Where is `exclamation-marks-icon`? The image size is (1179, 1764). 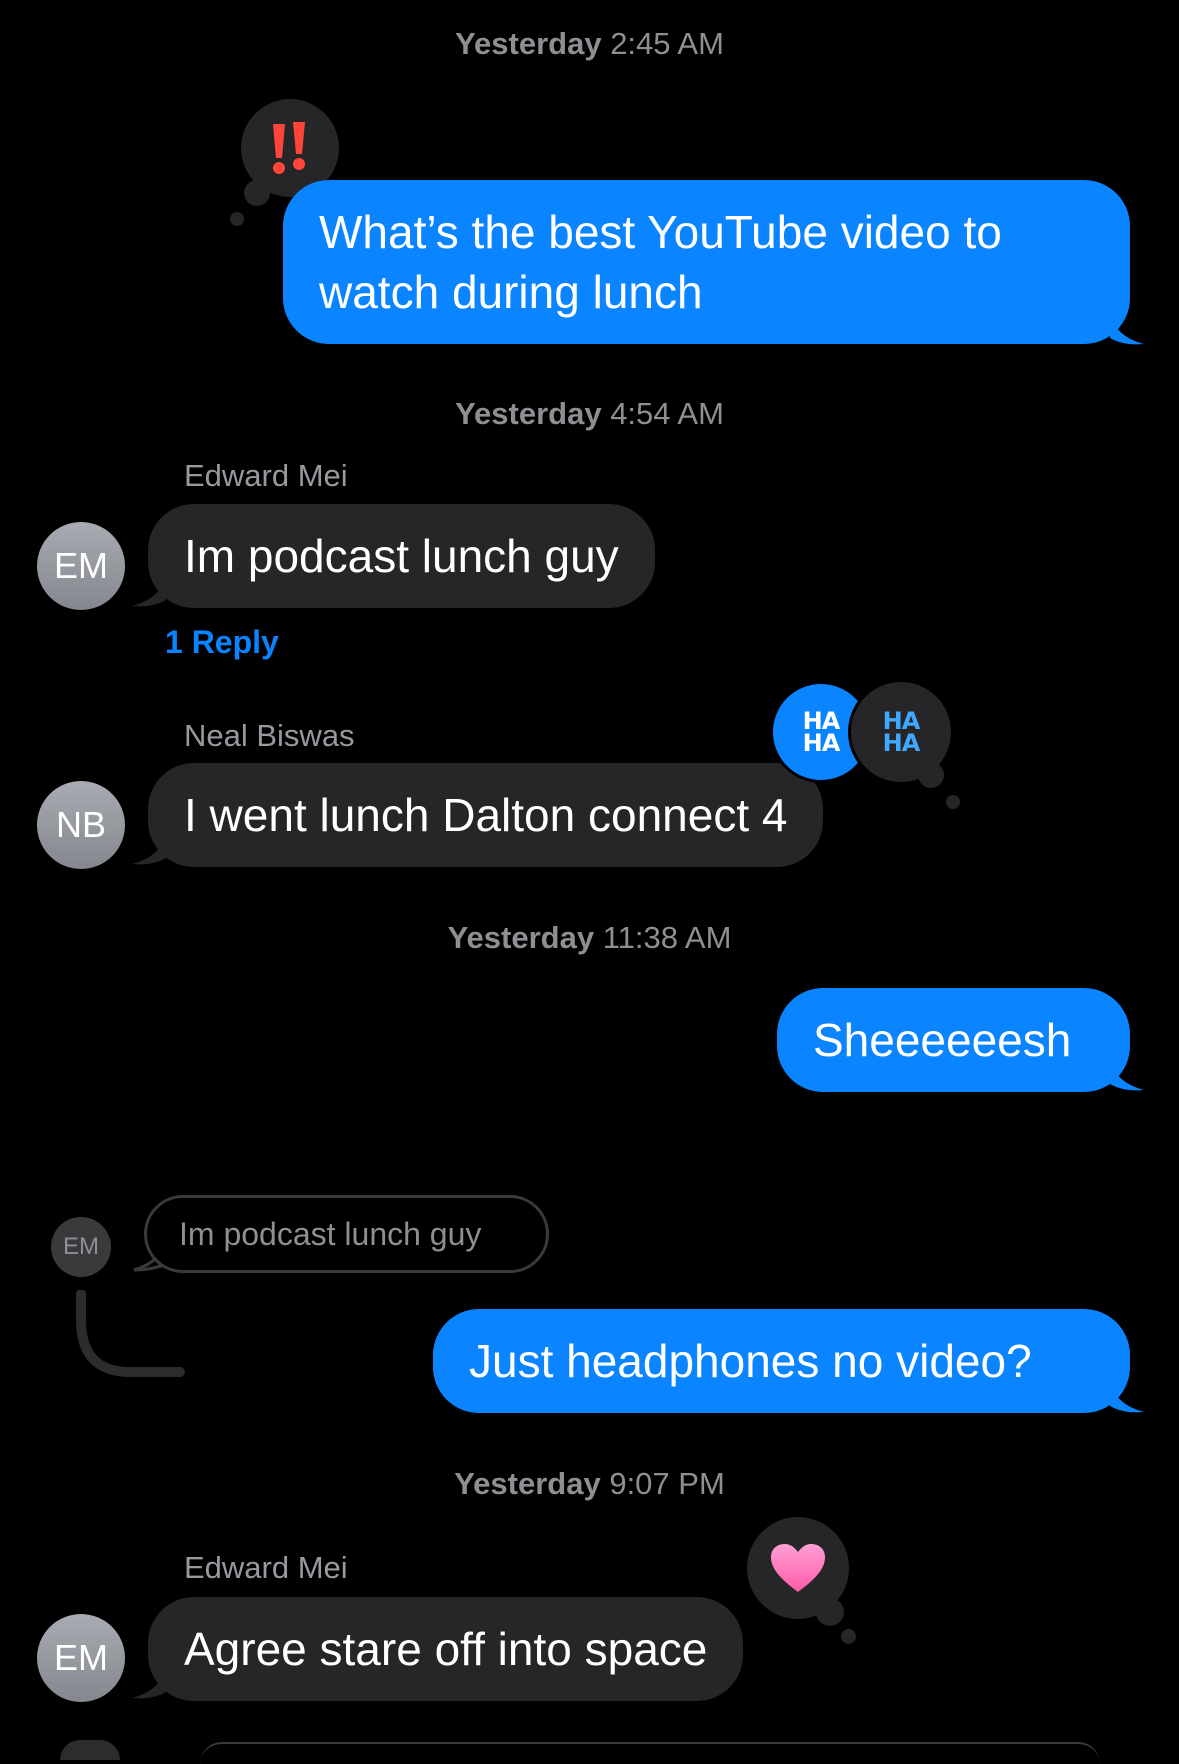
exclamation-marks-icon is located at coordinates (289, 148).